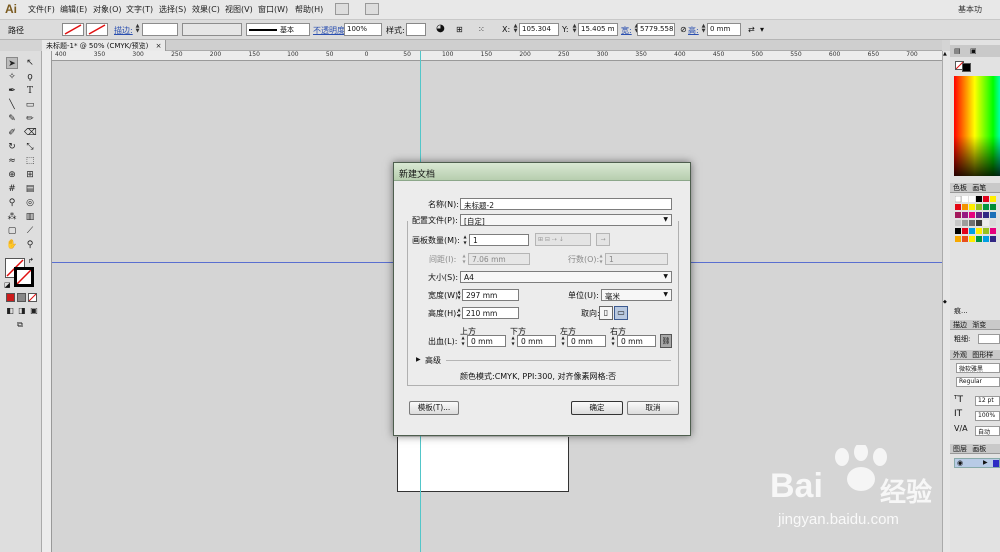 The height and width of the screenshot is (552, 1000). Describe the element at coordinates (30, 217) in the screenshot. I see `column-graph-icon: ▥` at that location.